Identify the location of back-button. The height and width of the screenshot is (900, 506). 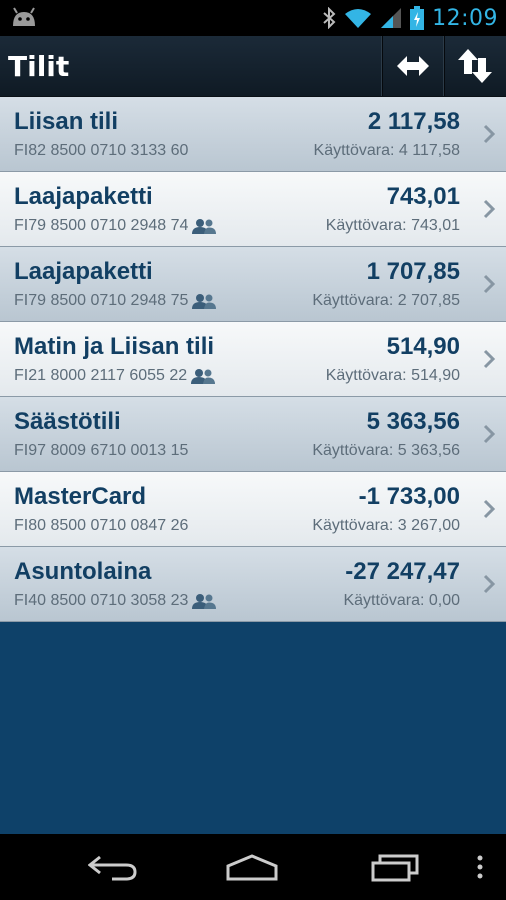
(113, 867).